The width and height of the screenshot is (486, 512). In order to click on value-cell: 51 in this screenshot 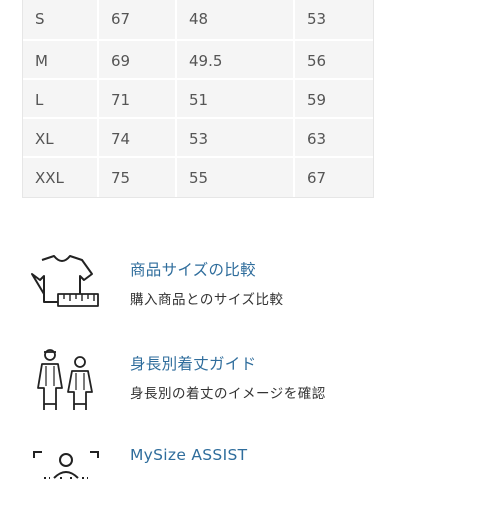, I will do `click(236, 99)`.